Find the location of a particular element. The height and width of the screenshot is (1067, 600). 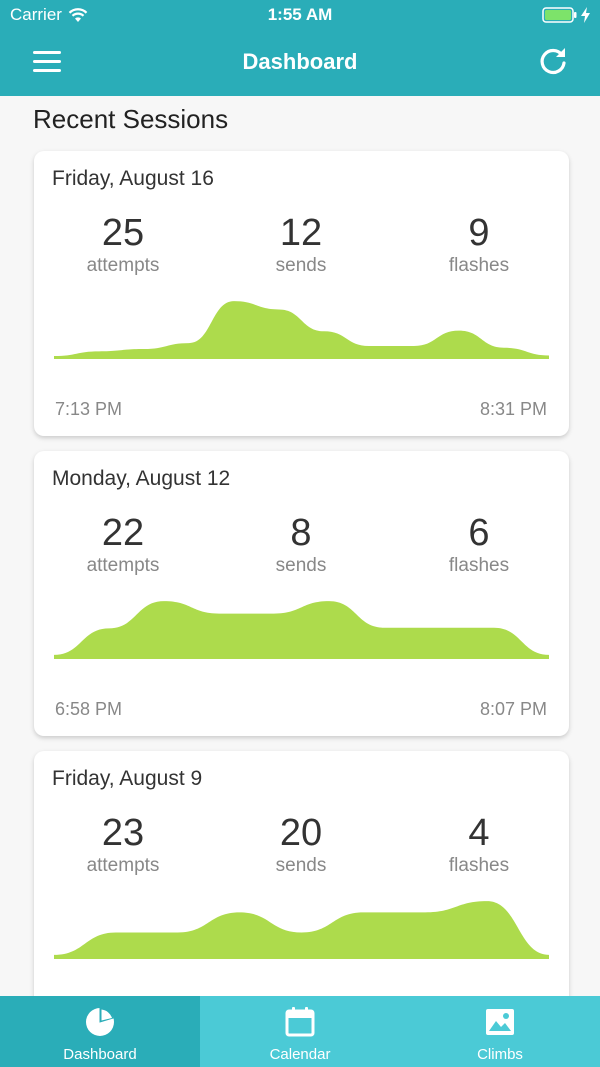

flashes-stat: 9 flashes is located at coordinates (479, 244).